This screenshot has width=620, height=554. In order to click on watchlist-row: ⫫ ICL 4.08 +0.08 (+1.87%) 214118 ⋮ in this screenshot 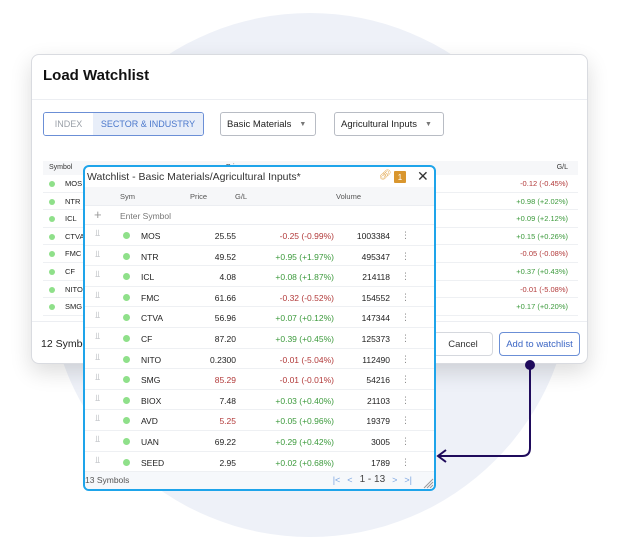, I will do `click(259, 276)`.